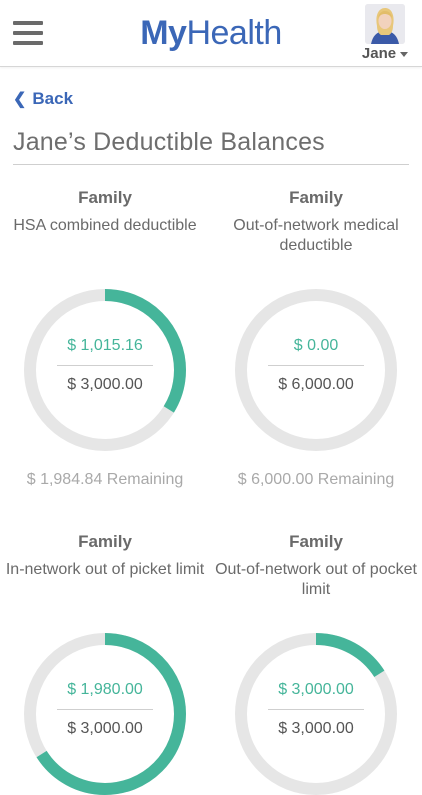 Image resolution: width=422 pixels, height=795 pixels. I want to click on chevron-left-icon: ❮, so click(20, 99).